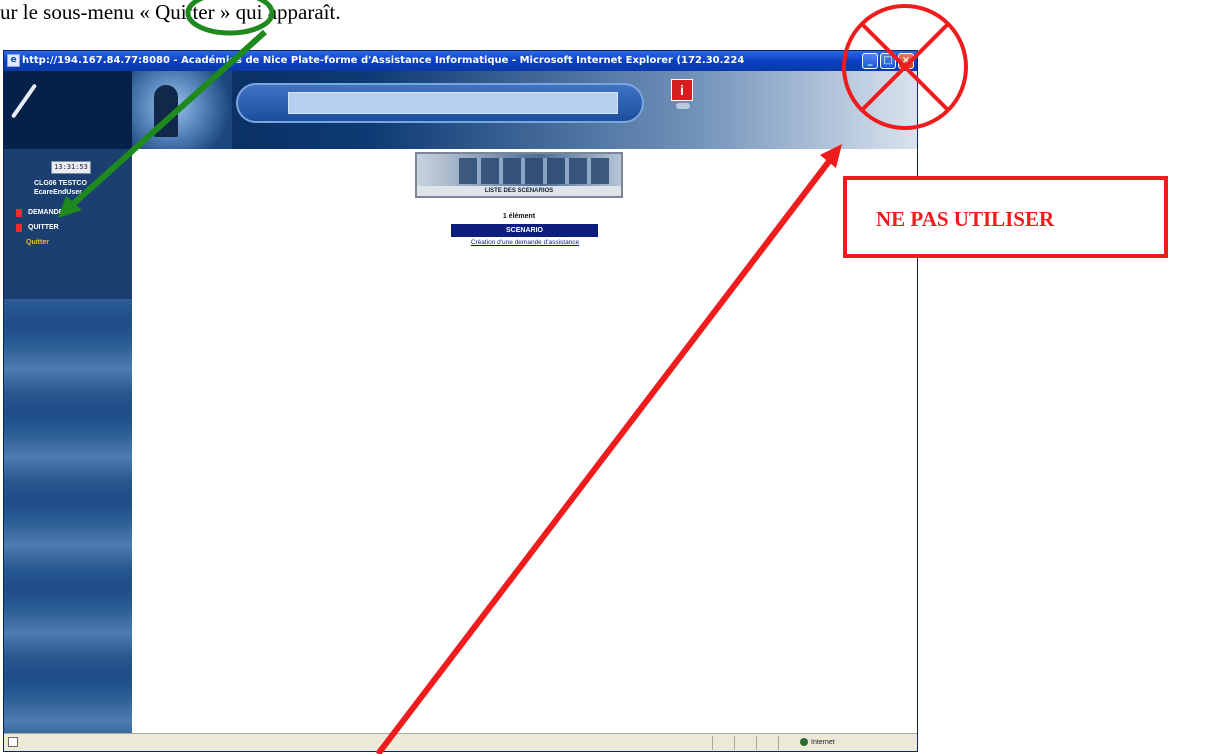 This screenshot has width=1216, height=754. Describe the element at coordinates (68, 110) in the screenshot. I see `logo-area` at that location.